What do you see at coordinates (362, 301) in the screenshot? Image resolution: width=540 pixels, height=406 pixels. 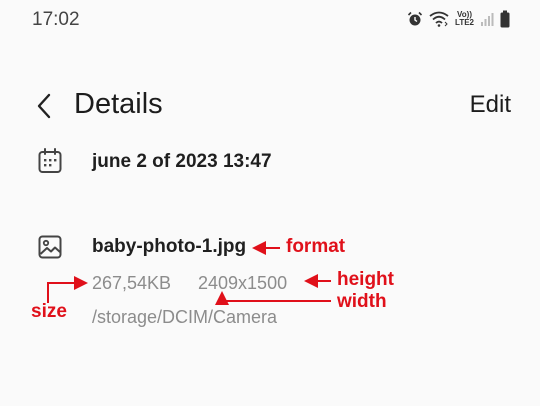 I see `annotation-width: width` at bounding box center [362, 301].